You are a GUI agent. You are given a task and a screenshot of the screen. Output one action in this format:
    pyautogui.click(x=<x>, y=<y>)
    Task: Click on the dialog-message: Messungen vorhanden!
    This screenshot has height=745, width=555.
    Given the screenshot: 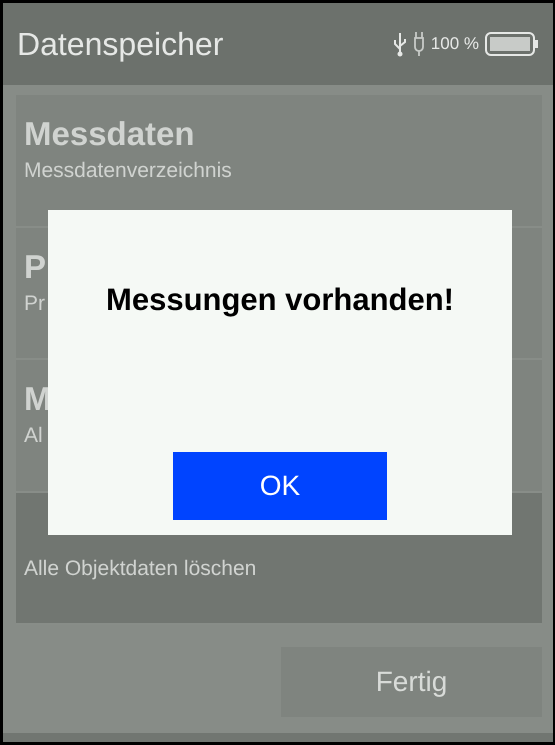 What is the action you would take?
    pyautogui.click(x=280, y=300)
    